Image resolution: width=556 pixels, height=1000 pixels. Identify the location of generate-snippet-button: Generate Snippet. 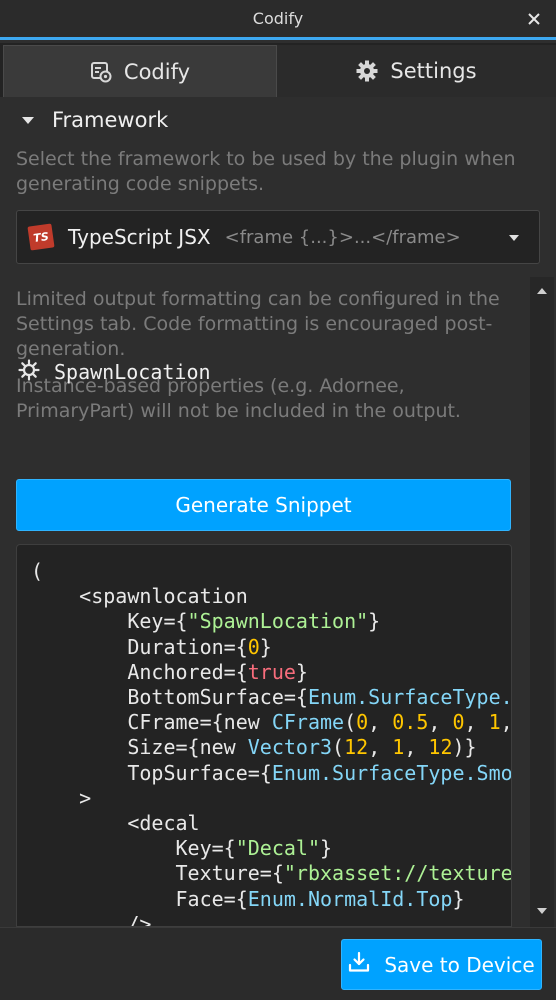
(263, 505).